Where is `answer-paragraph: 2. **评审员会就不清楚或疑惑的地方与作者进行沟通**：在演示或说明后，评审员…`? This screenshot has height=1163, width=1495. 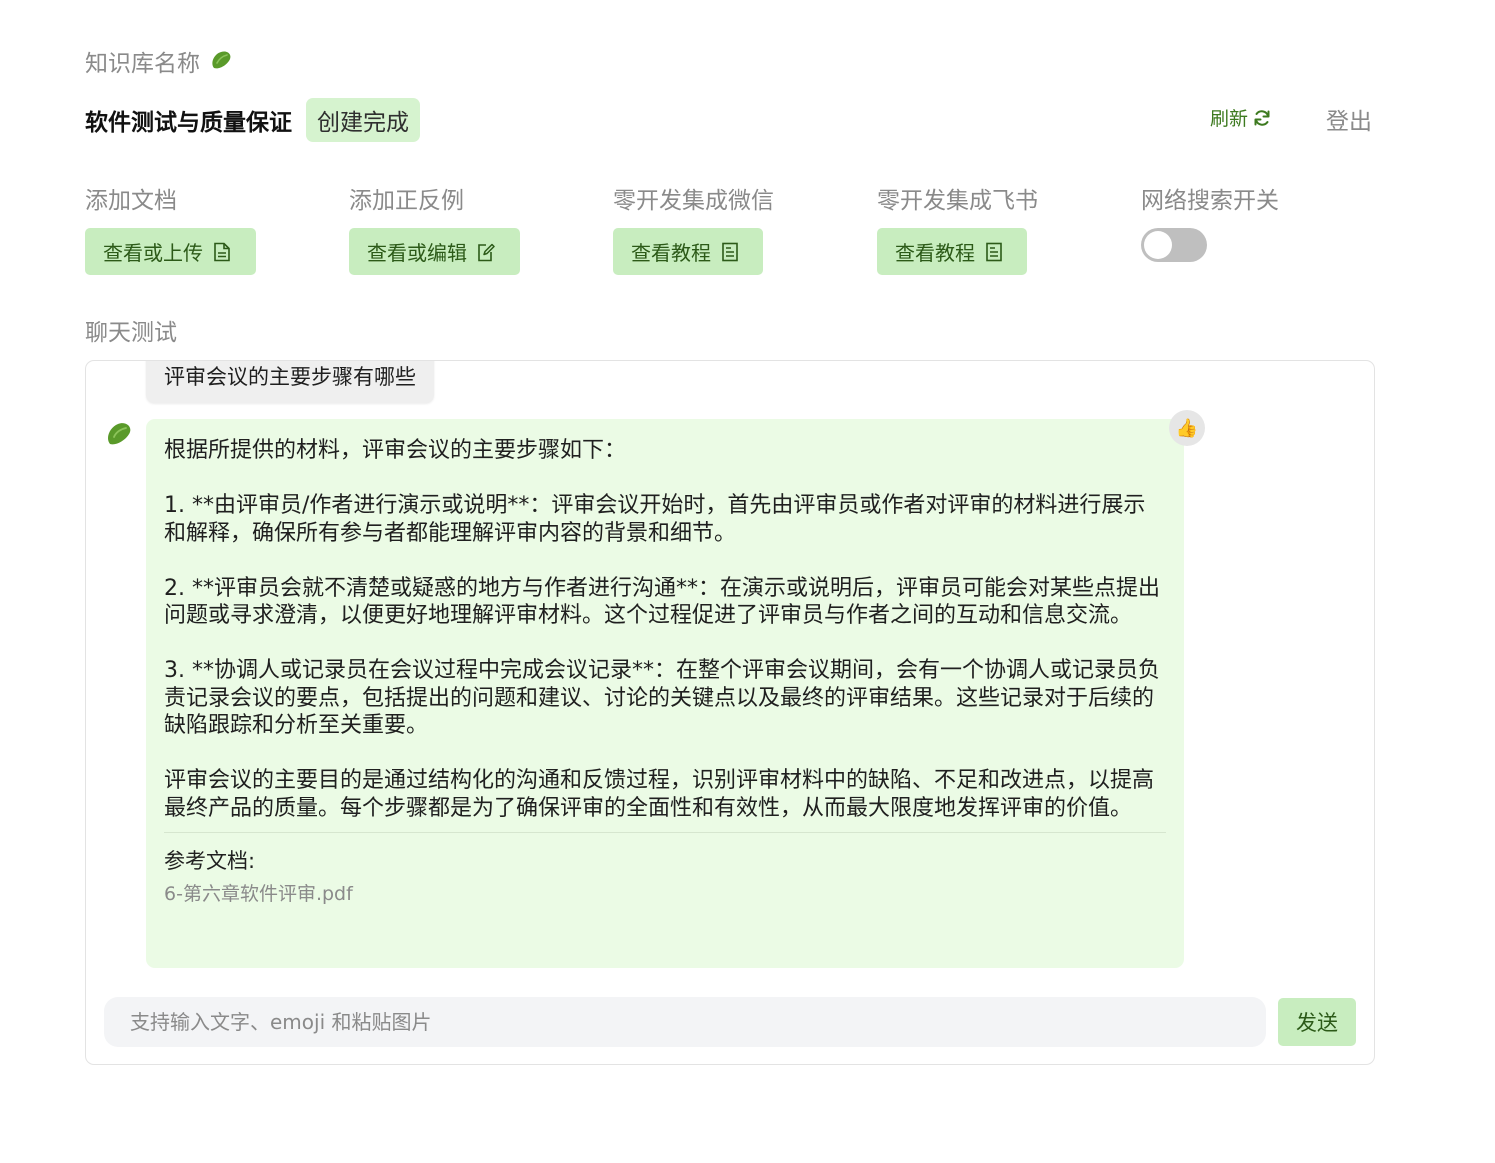 answer-paragraph: 2. **评审员会就不清楚或疑惑的地方与作者进行沟通**：在演示或说明后，评审员… is located at coordinates (662, 602).